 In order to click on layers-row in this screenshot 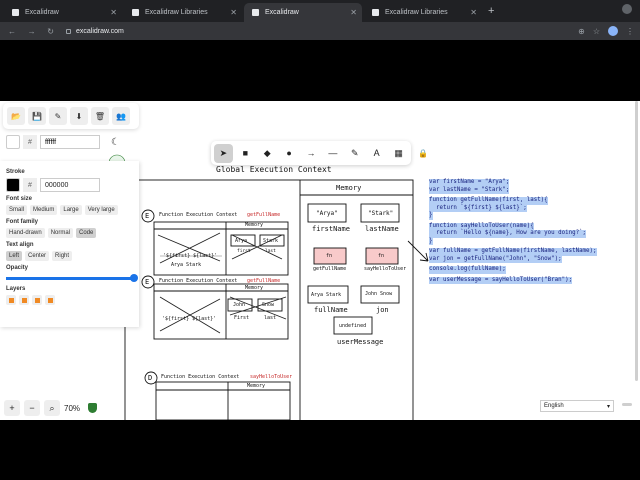, I will do `click(69, 300)`.